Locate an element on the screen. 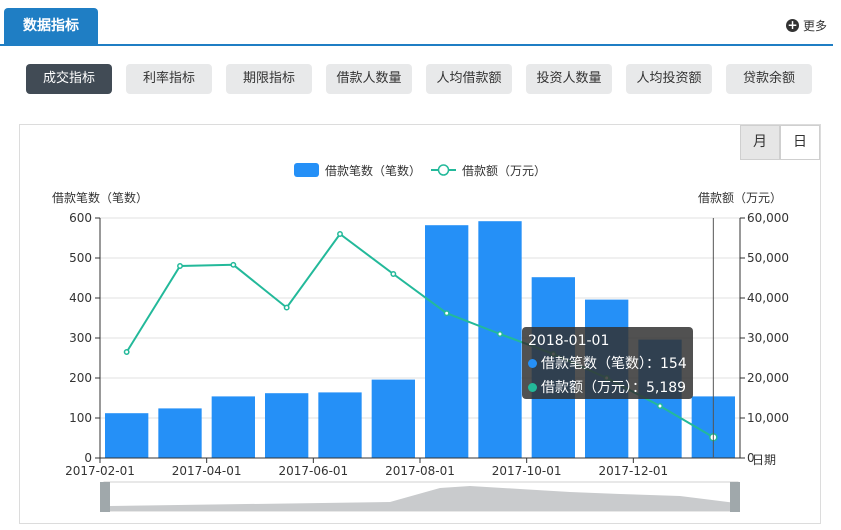  y-axis-left-title: 借款笔数（笔数） is located at coordinates (100, 197).